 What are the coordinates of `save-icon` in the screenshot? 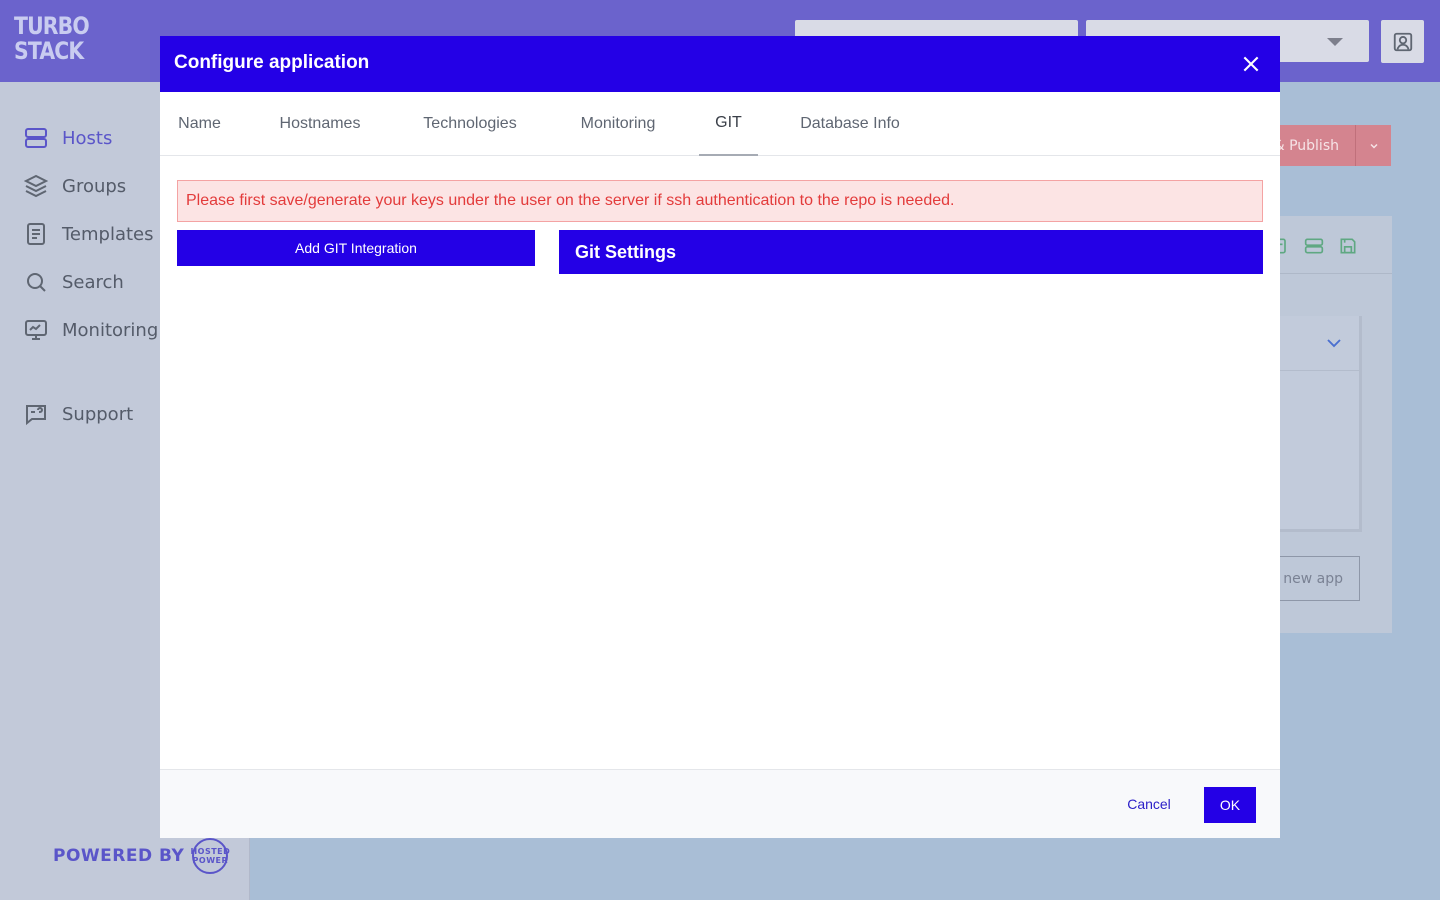 It's located at (1348, 246).